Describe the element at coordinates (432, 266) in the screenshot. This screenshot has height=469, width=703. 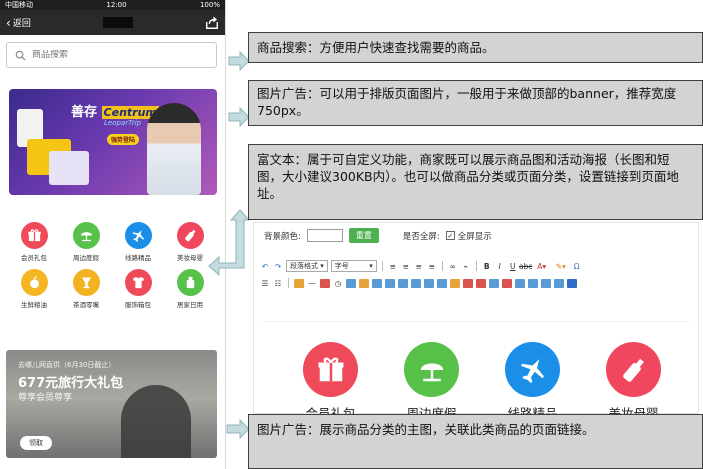
I see `align-justify-icon: ≡` at that location.